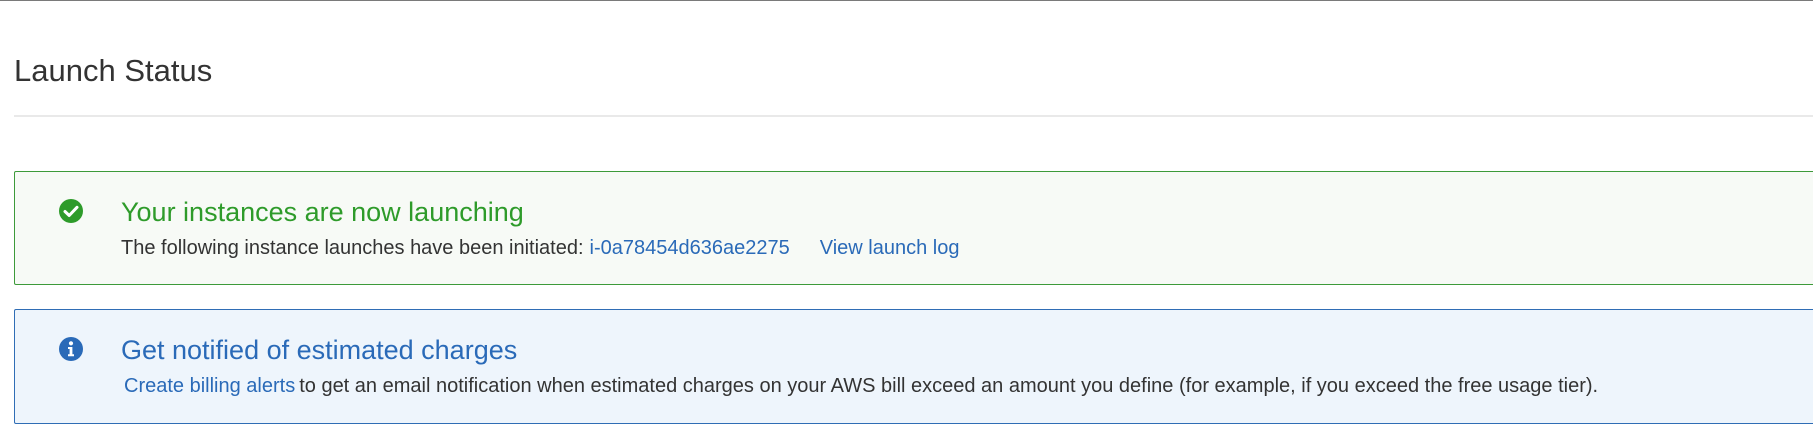 This screenshot has width=1813, height=444. Describe the element at coordinates (906, 0) in the screenshot. I see `top-divider` at that location.